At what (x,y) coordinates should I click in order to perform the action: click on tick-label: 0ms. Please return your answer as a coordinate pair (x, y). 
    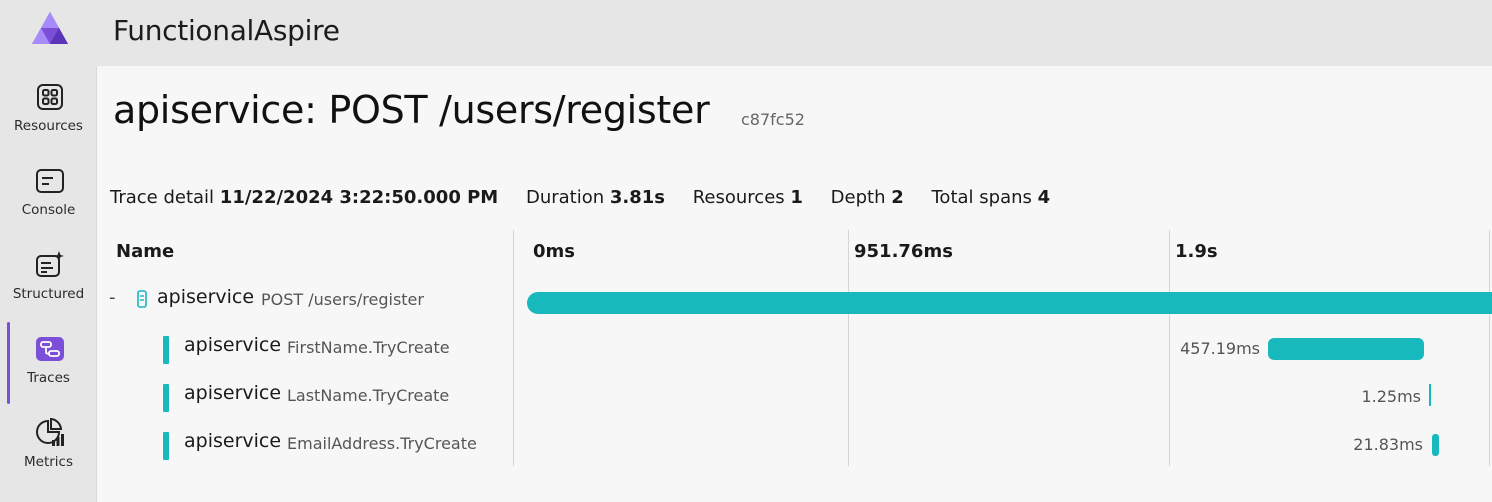
    Looking at the image, I should click on (554, 251).